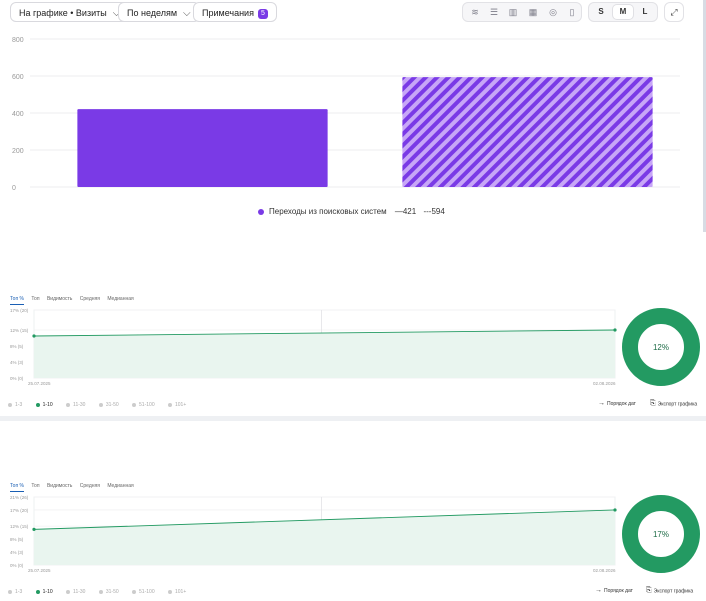  What do you see at coordinates (18, 40) in the screenshot?
I see `y-tick-label: 800` at bounding box center [18, 40].